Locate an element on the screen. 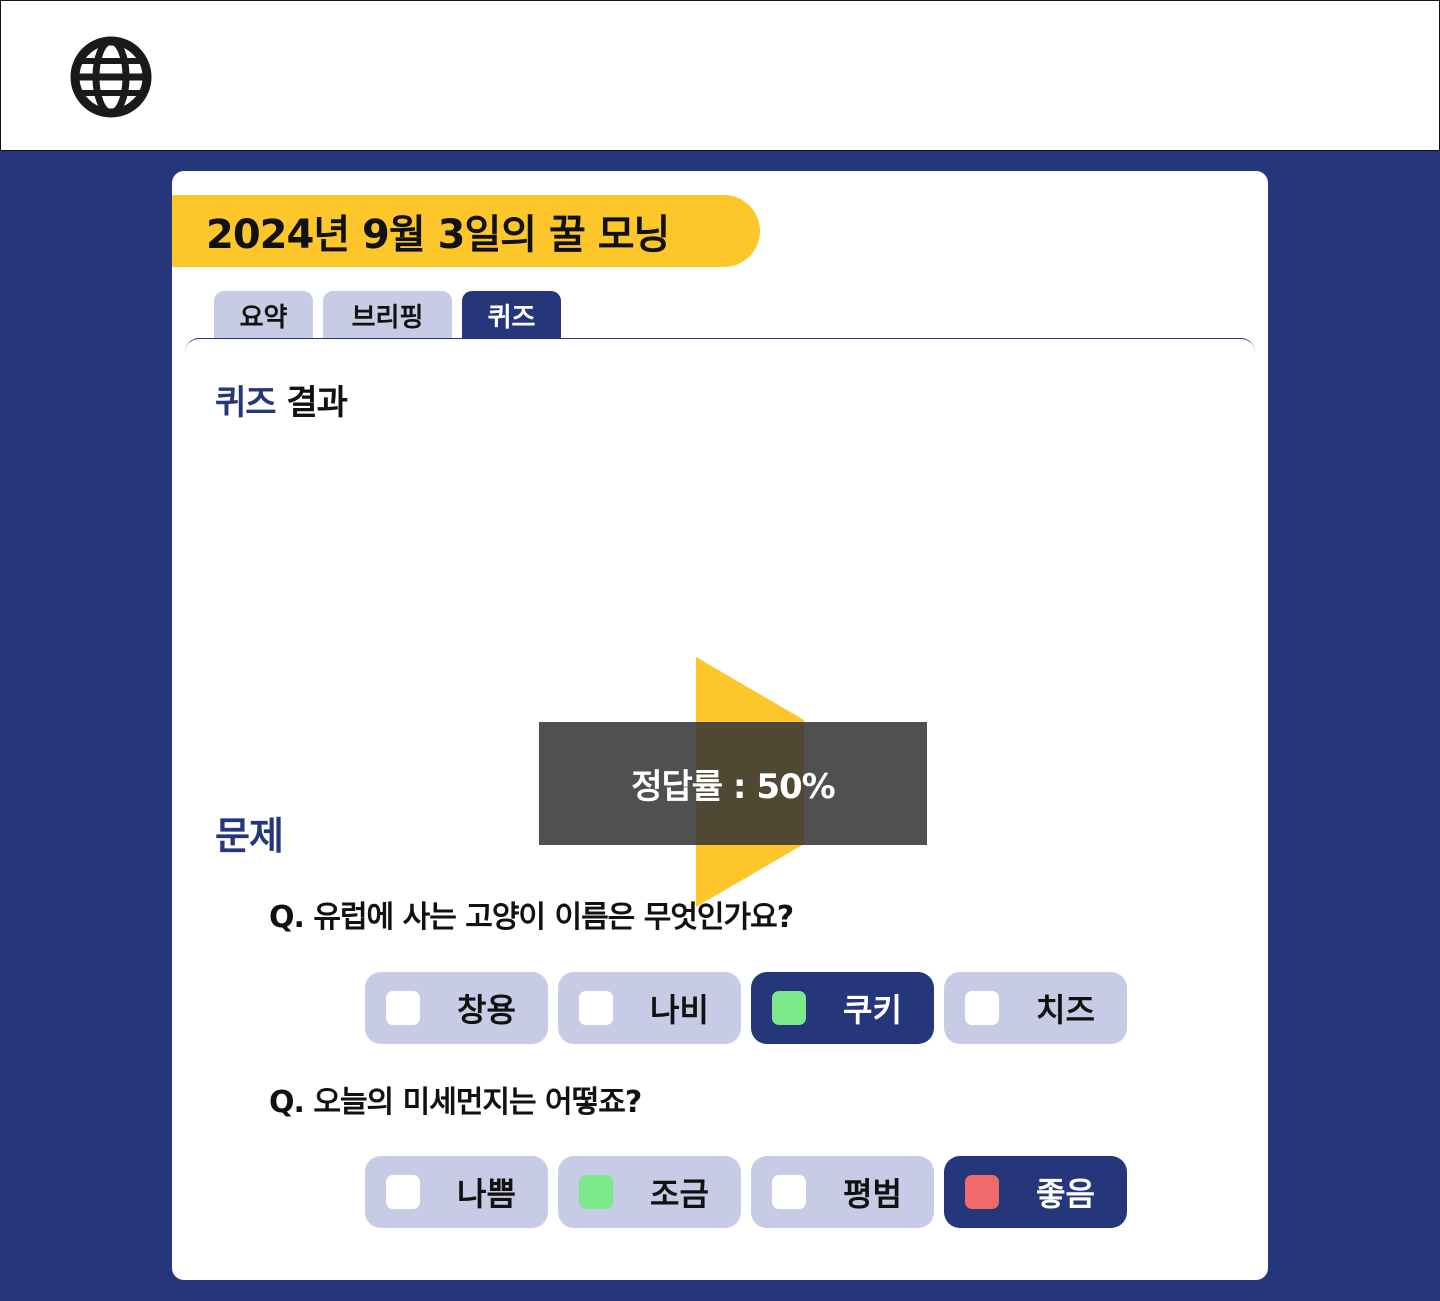 This screenshot has height=1301, width=1440. option-button: 좋음 is located at coordinates (1035, 1192).